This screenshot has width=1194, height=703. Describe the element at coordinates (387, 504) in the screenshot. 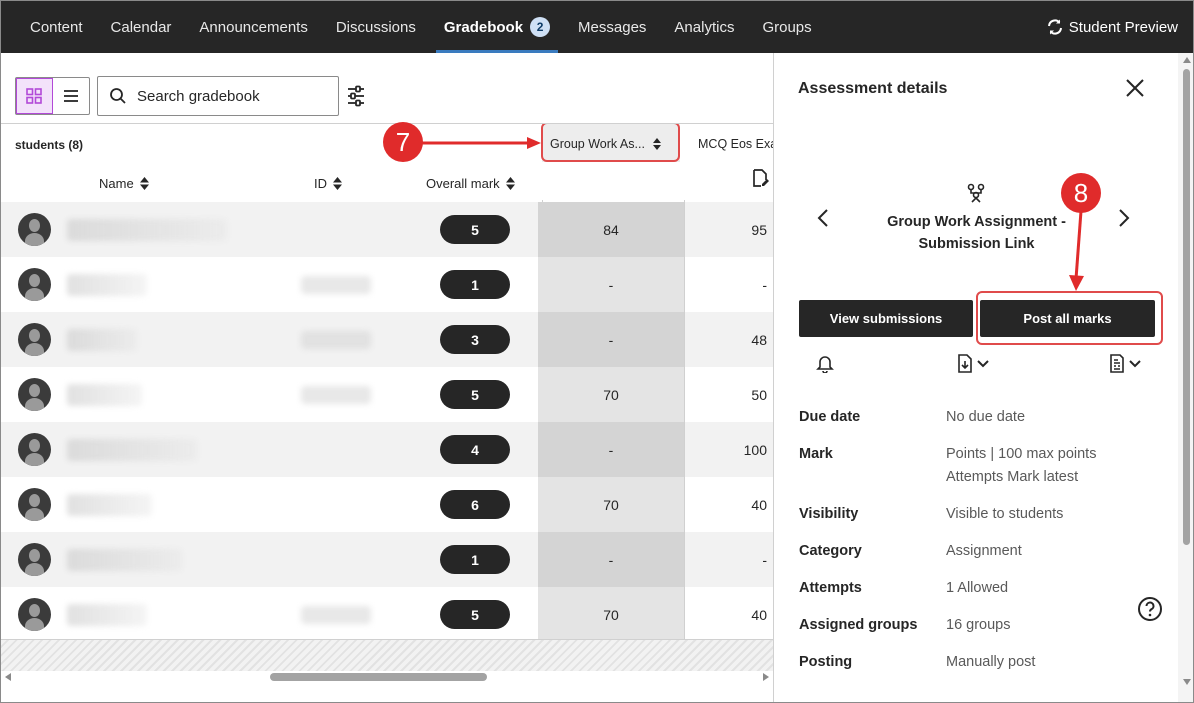

I see `table-row: 6 70 40` at that location.